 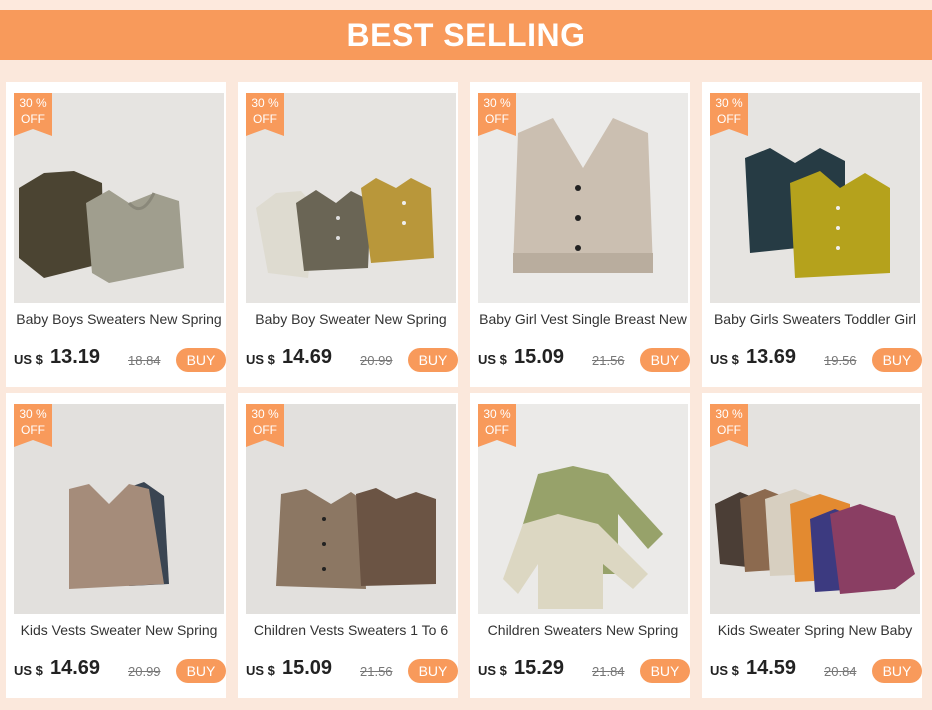 I want to click on original-price: 20.84, so click(x=840, y=671).